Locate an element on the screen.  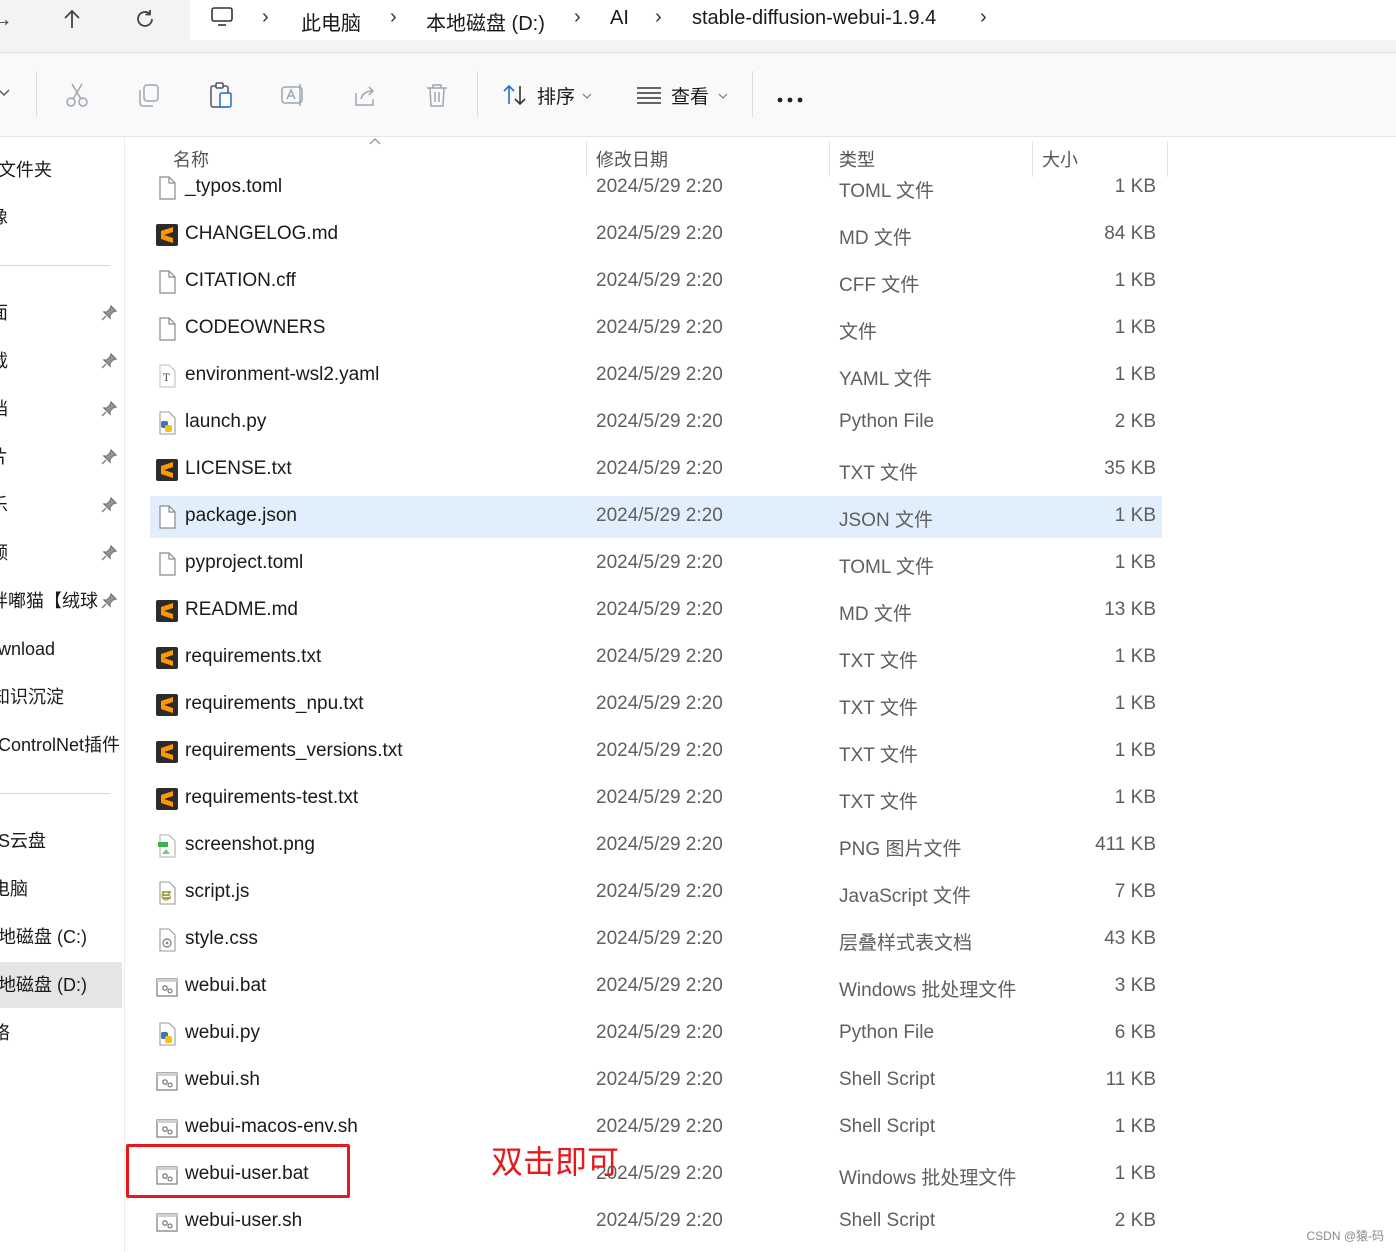
file-row: webui.py 2024/5/29 2:20 Python File 6 KB is located at coordinates (656, 1034).